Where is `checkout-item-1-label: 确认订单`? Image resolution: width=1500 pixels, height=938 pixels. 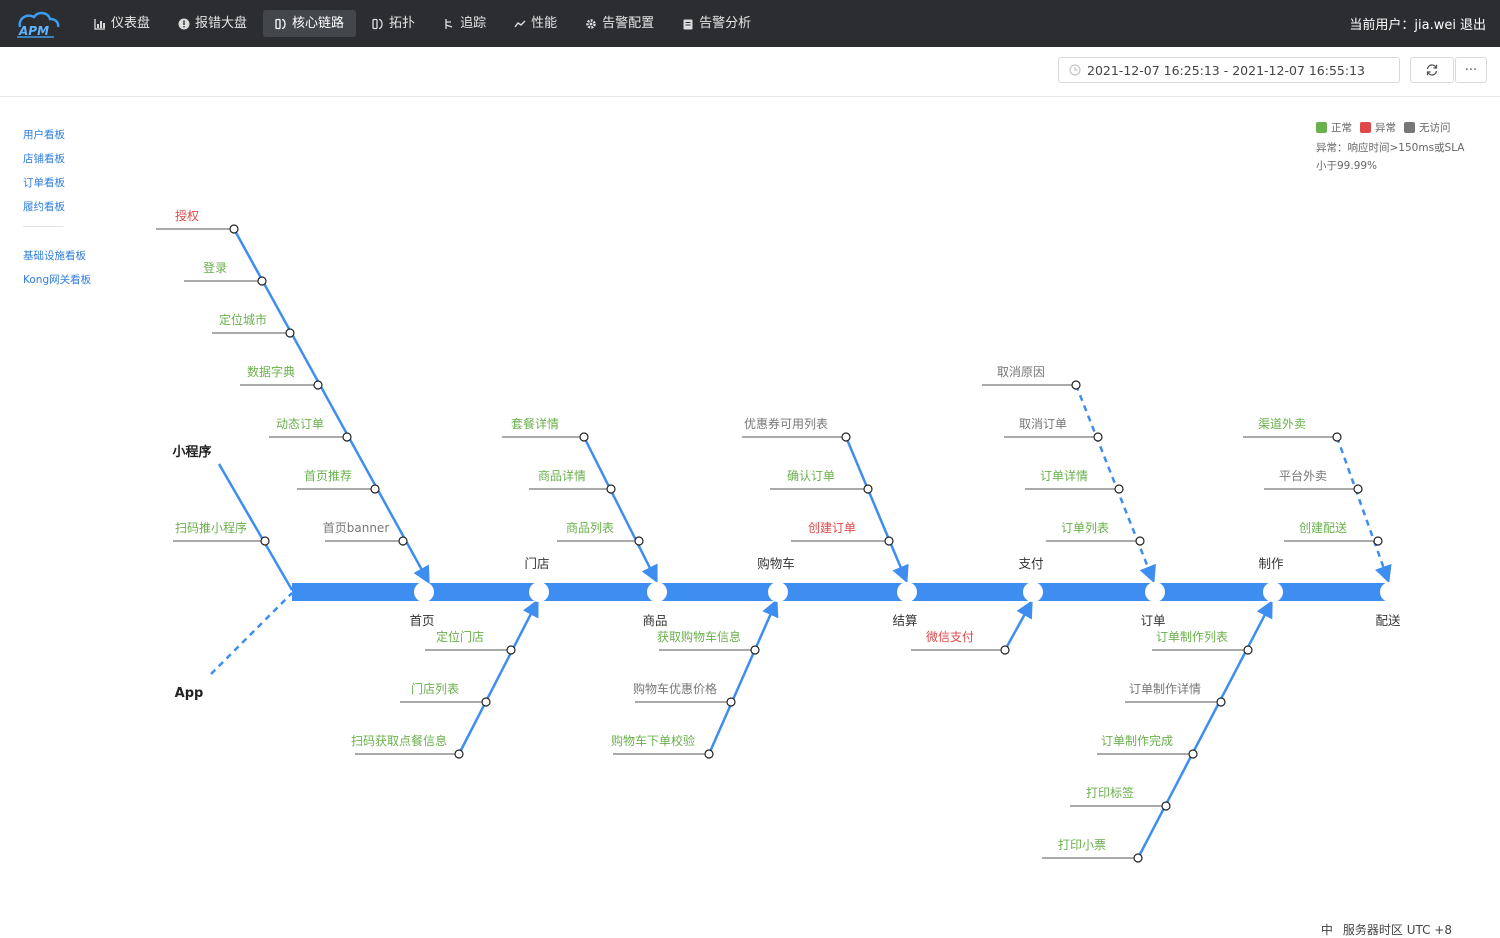 checkout-item-1-label: 确认订单 is located at coordinates (811, 476).